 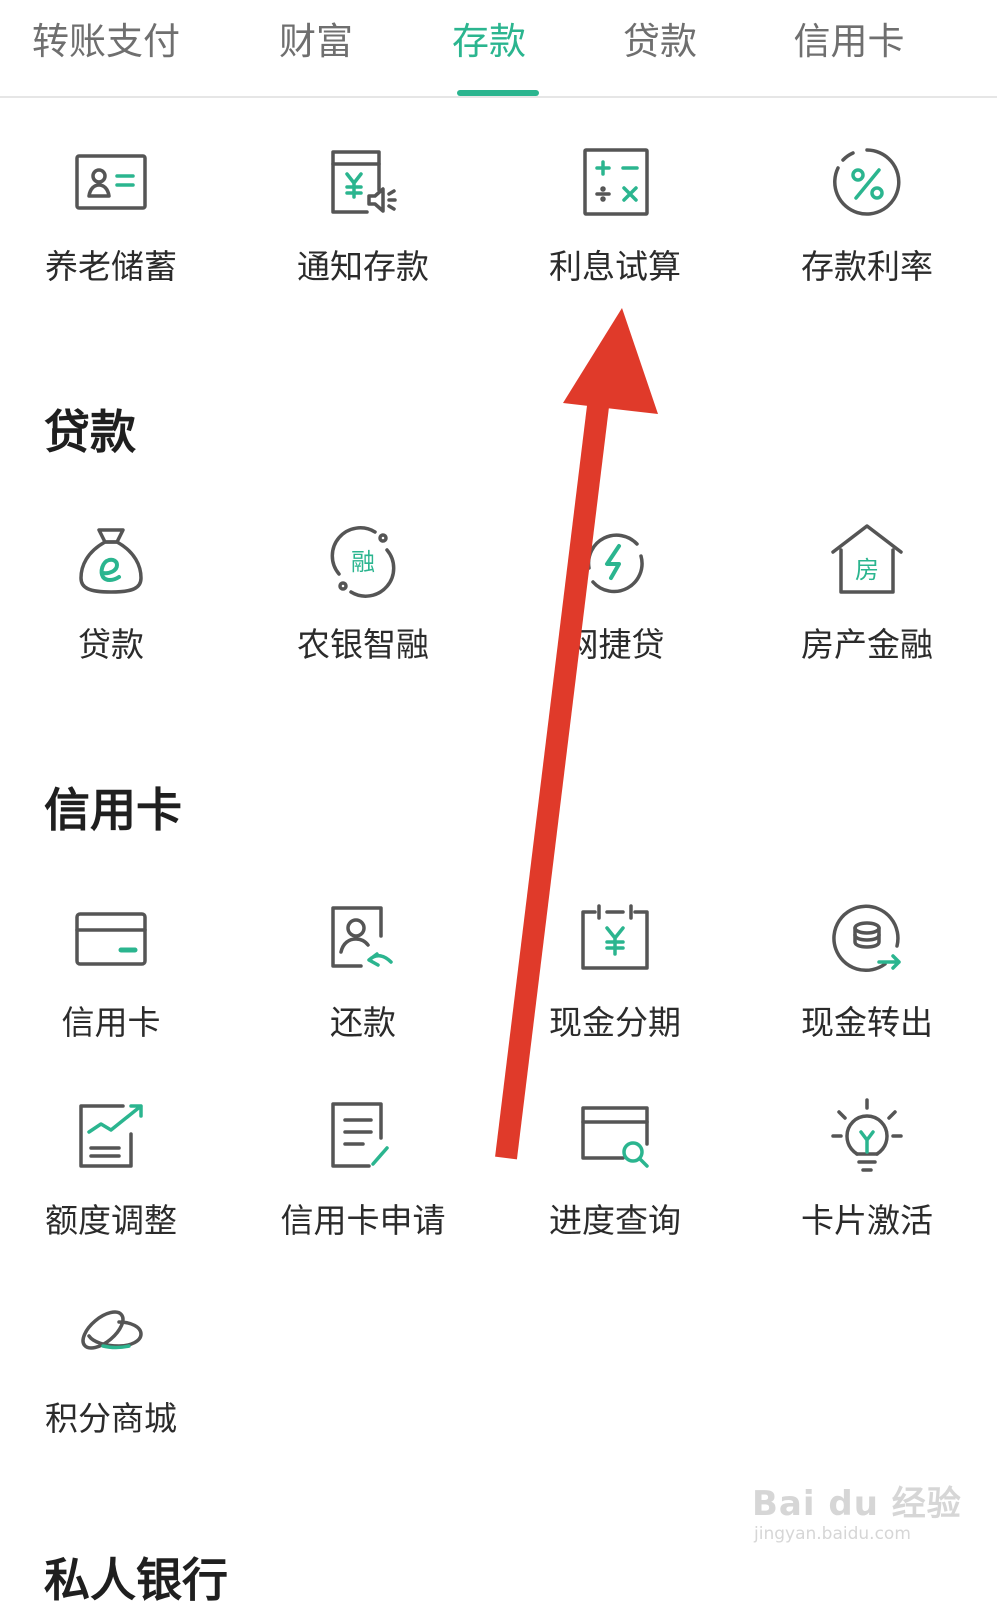 I want to click on money-bag-icon, so click(x=111, y=562).